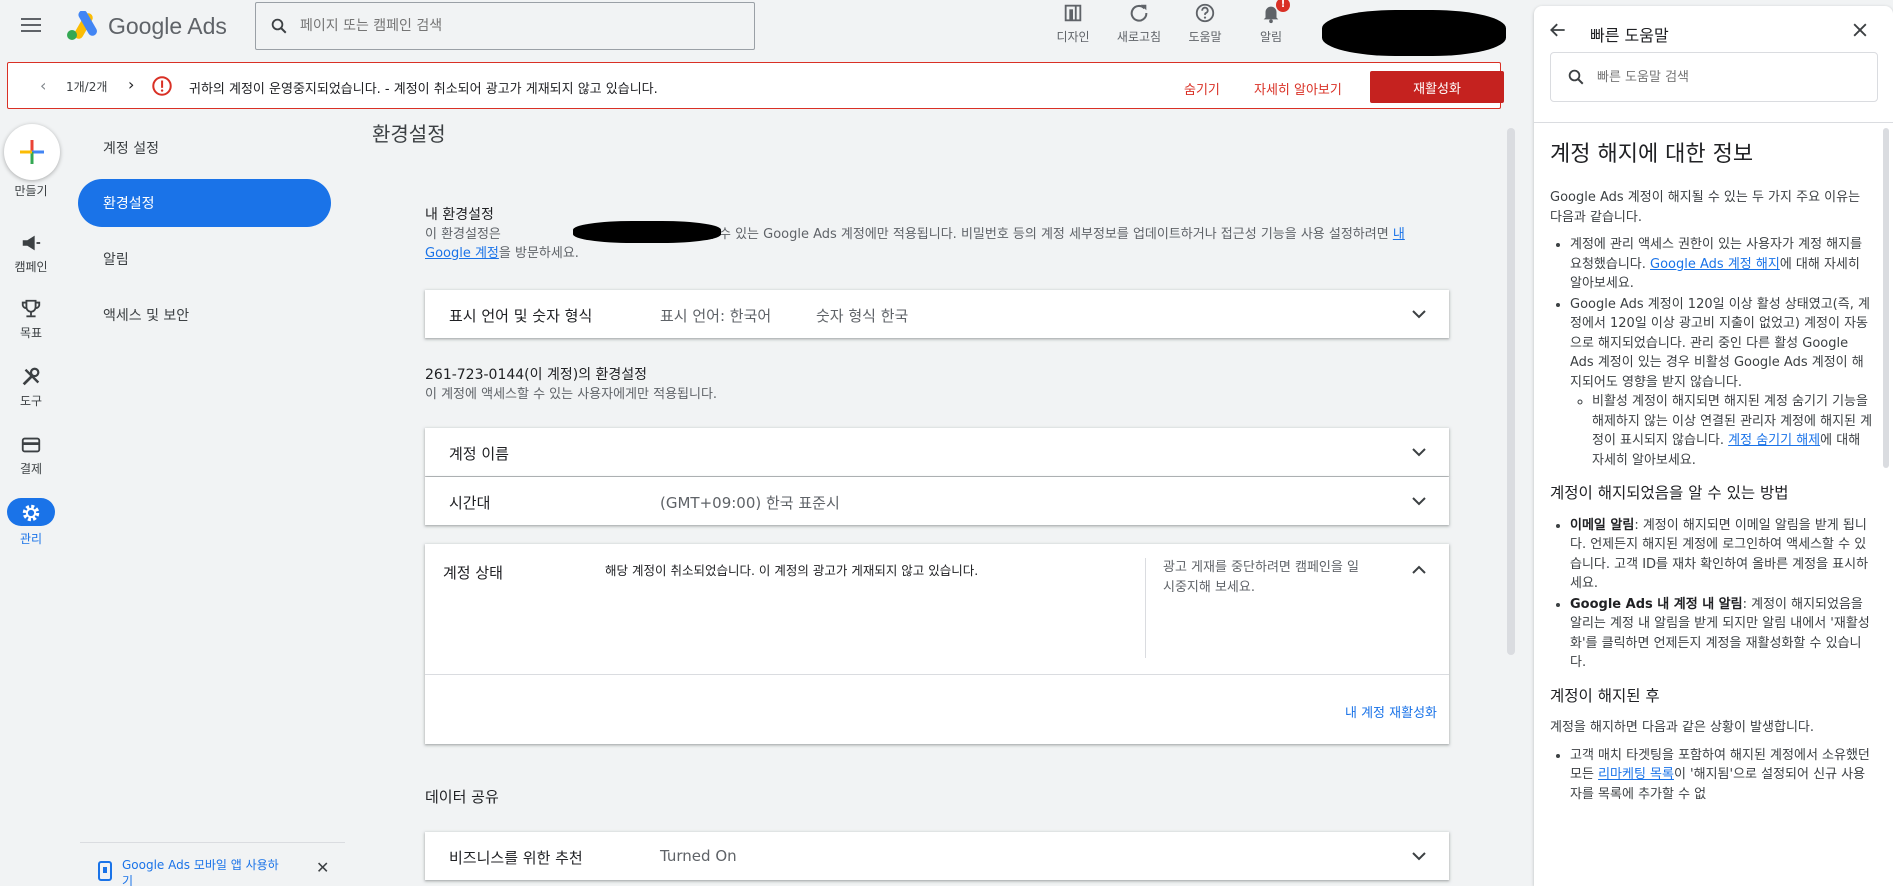  Describe the element at coordinates (1605, 695) in the screenshot. I see `help-after-heading: 계정이 해지된 후` at that location.